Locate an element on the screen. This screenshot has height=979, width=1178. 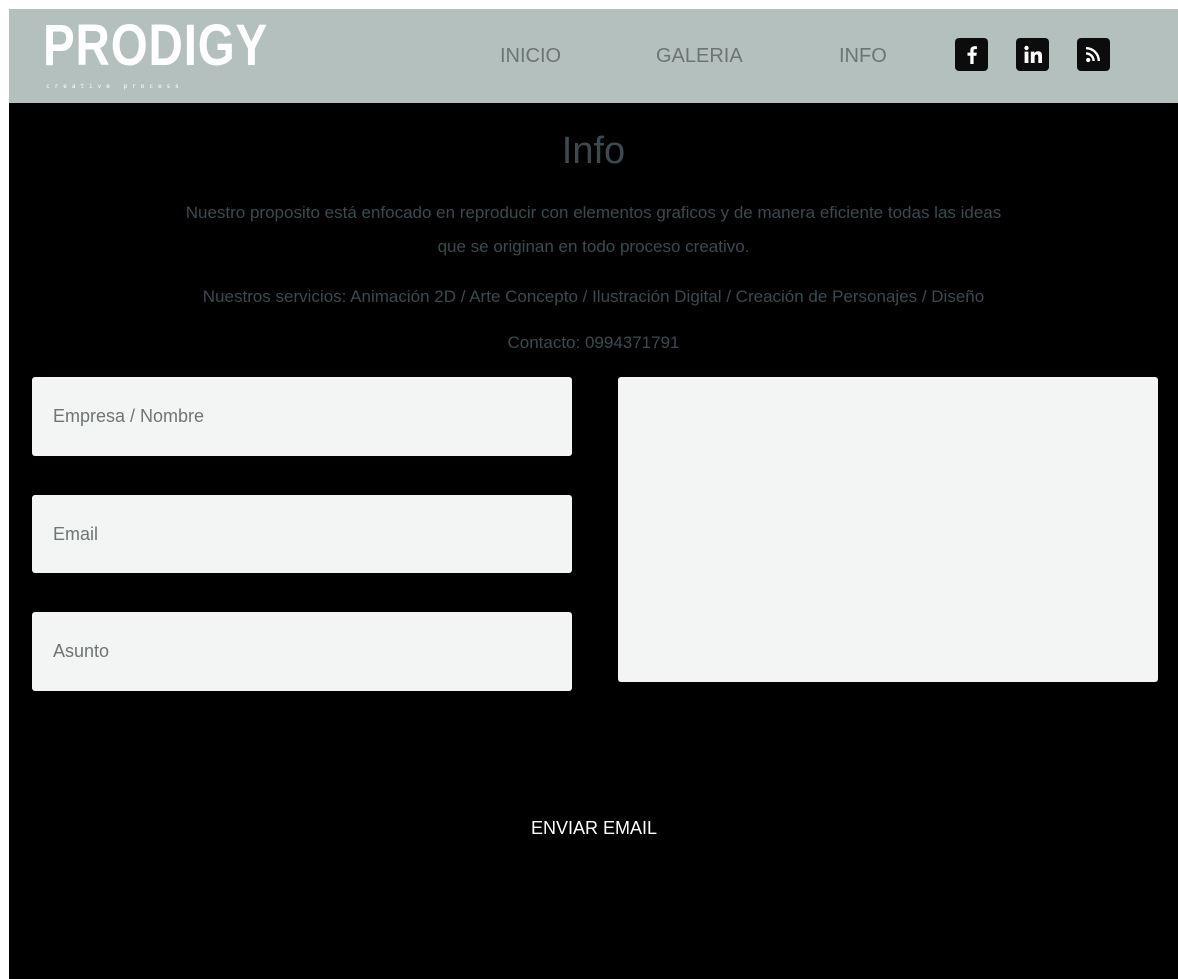
contact-text: Contacto: 0994371791 is located at coordinates (593, 342).